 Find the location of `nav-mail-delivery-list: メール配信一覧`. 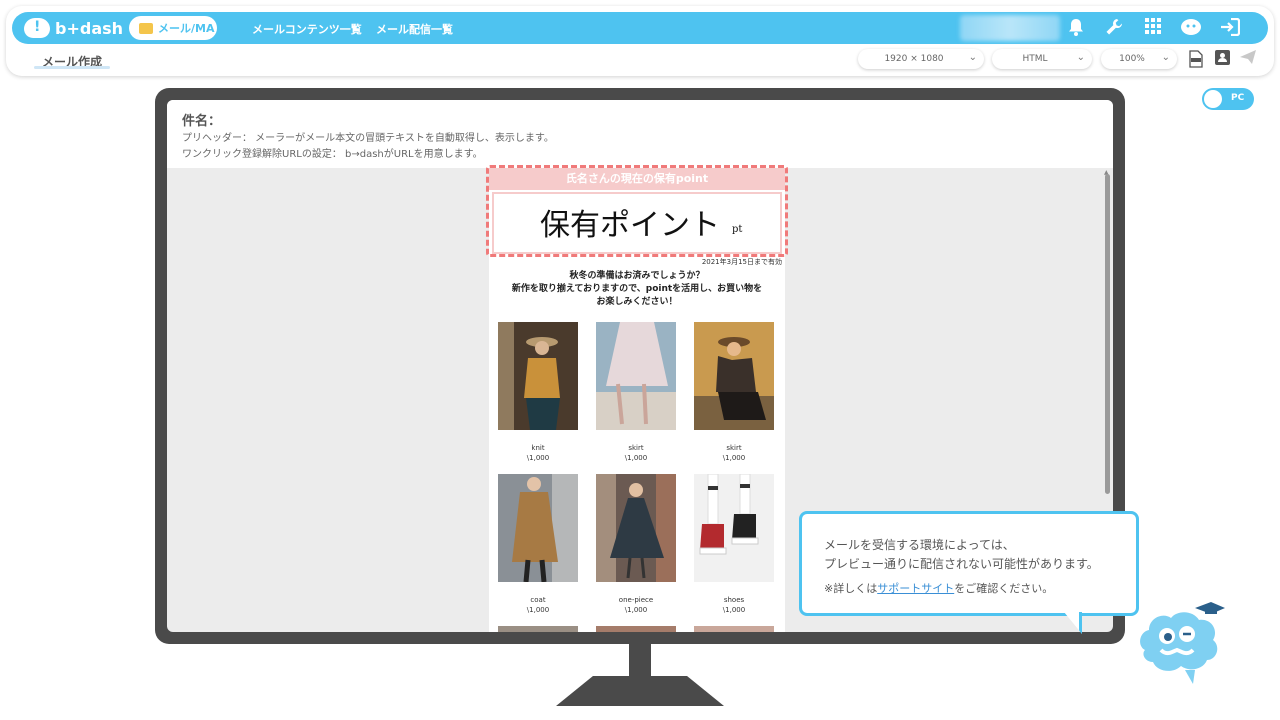

nav-mail-delivery-list: メール配信一覧 is located at coordinates (414, 29).